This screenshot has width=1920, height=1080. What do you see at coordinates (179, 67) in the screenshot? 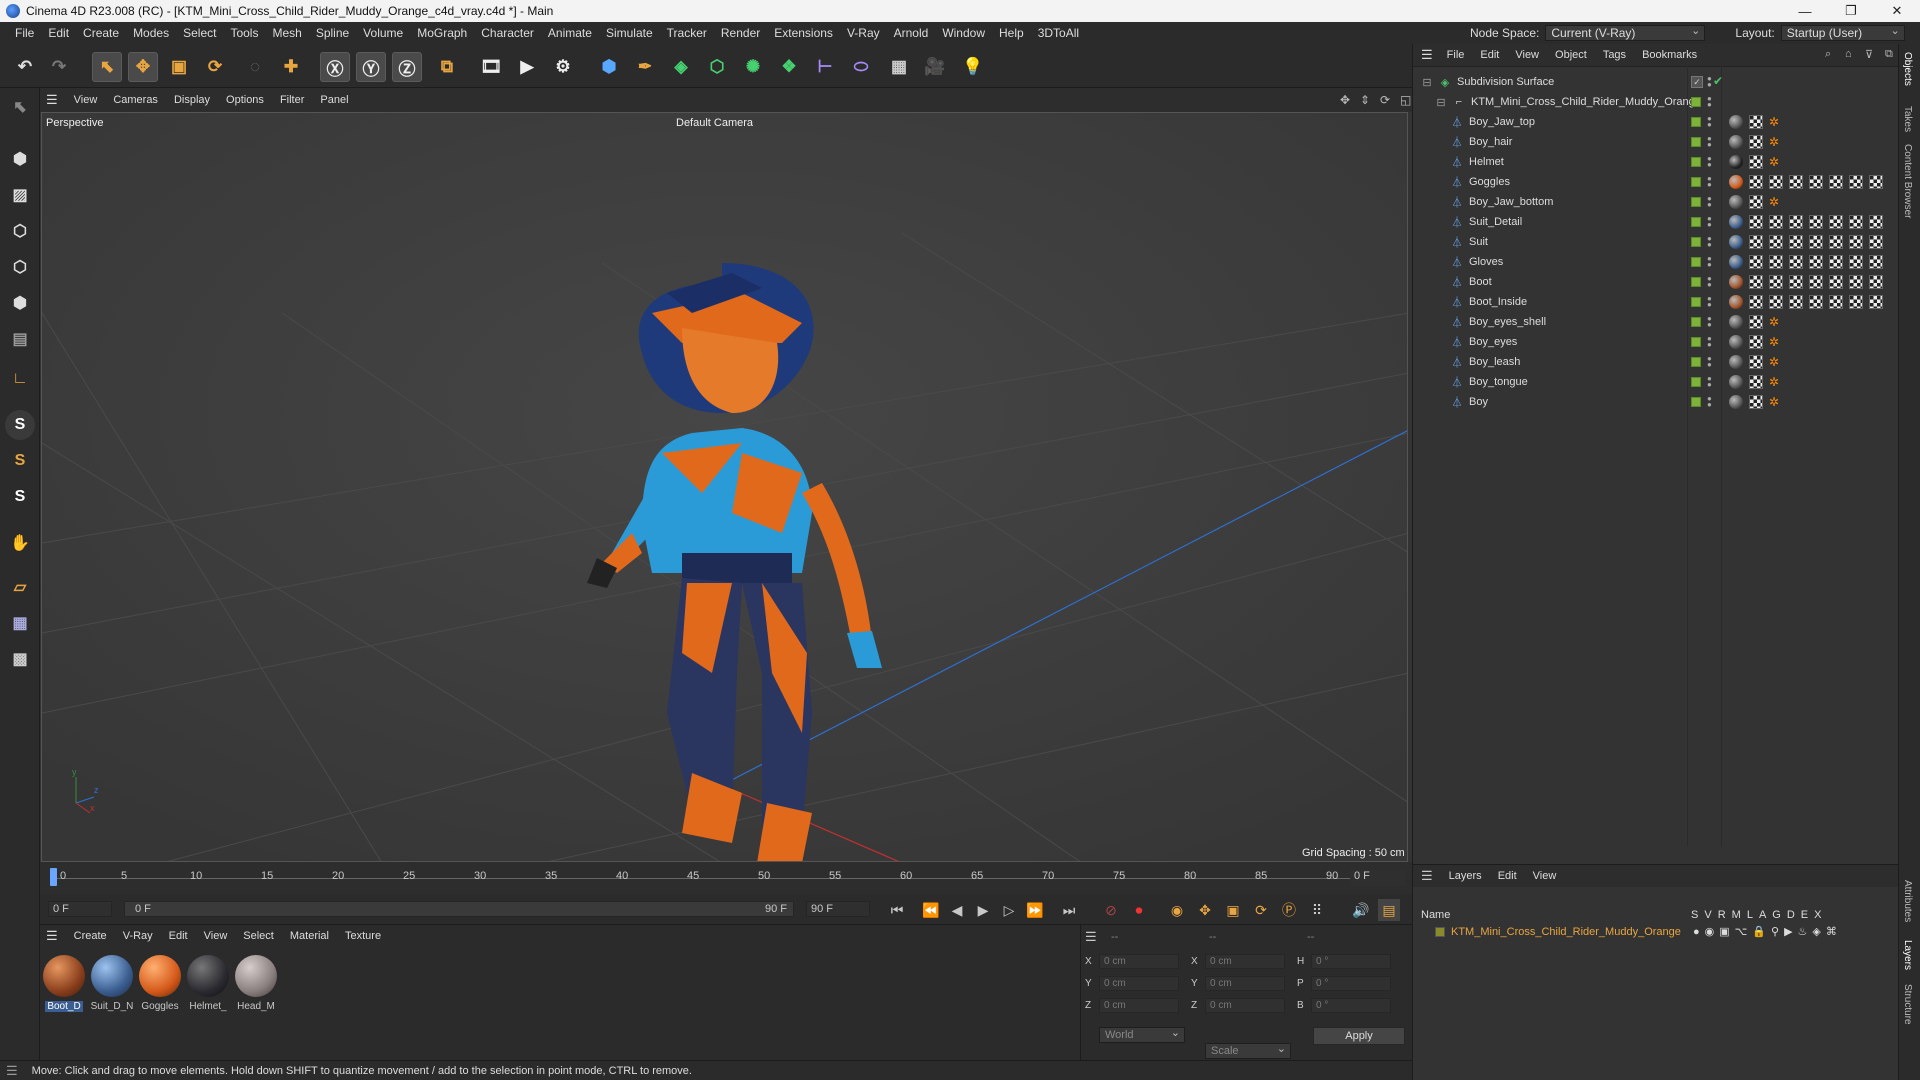
I see `scale-tool-icon: ▣` at bounding box center [179, 67].